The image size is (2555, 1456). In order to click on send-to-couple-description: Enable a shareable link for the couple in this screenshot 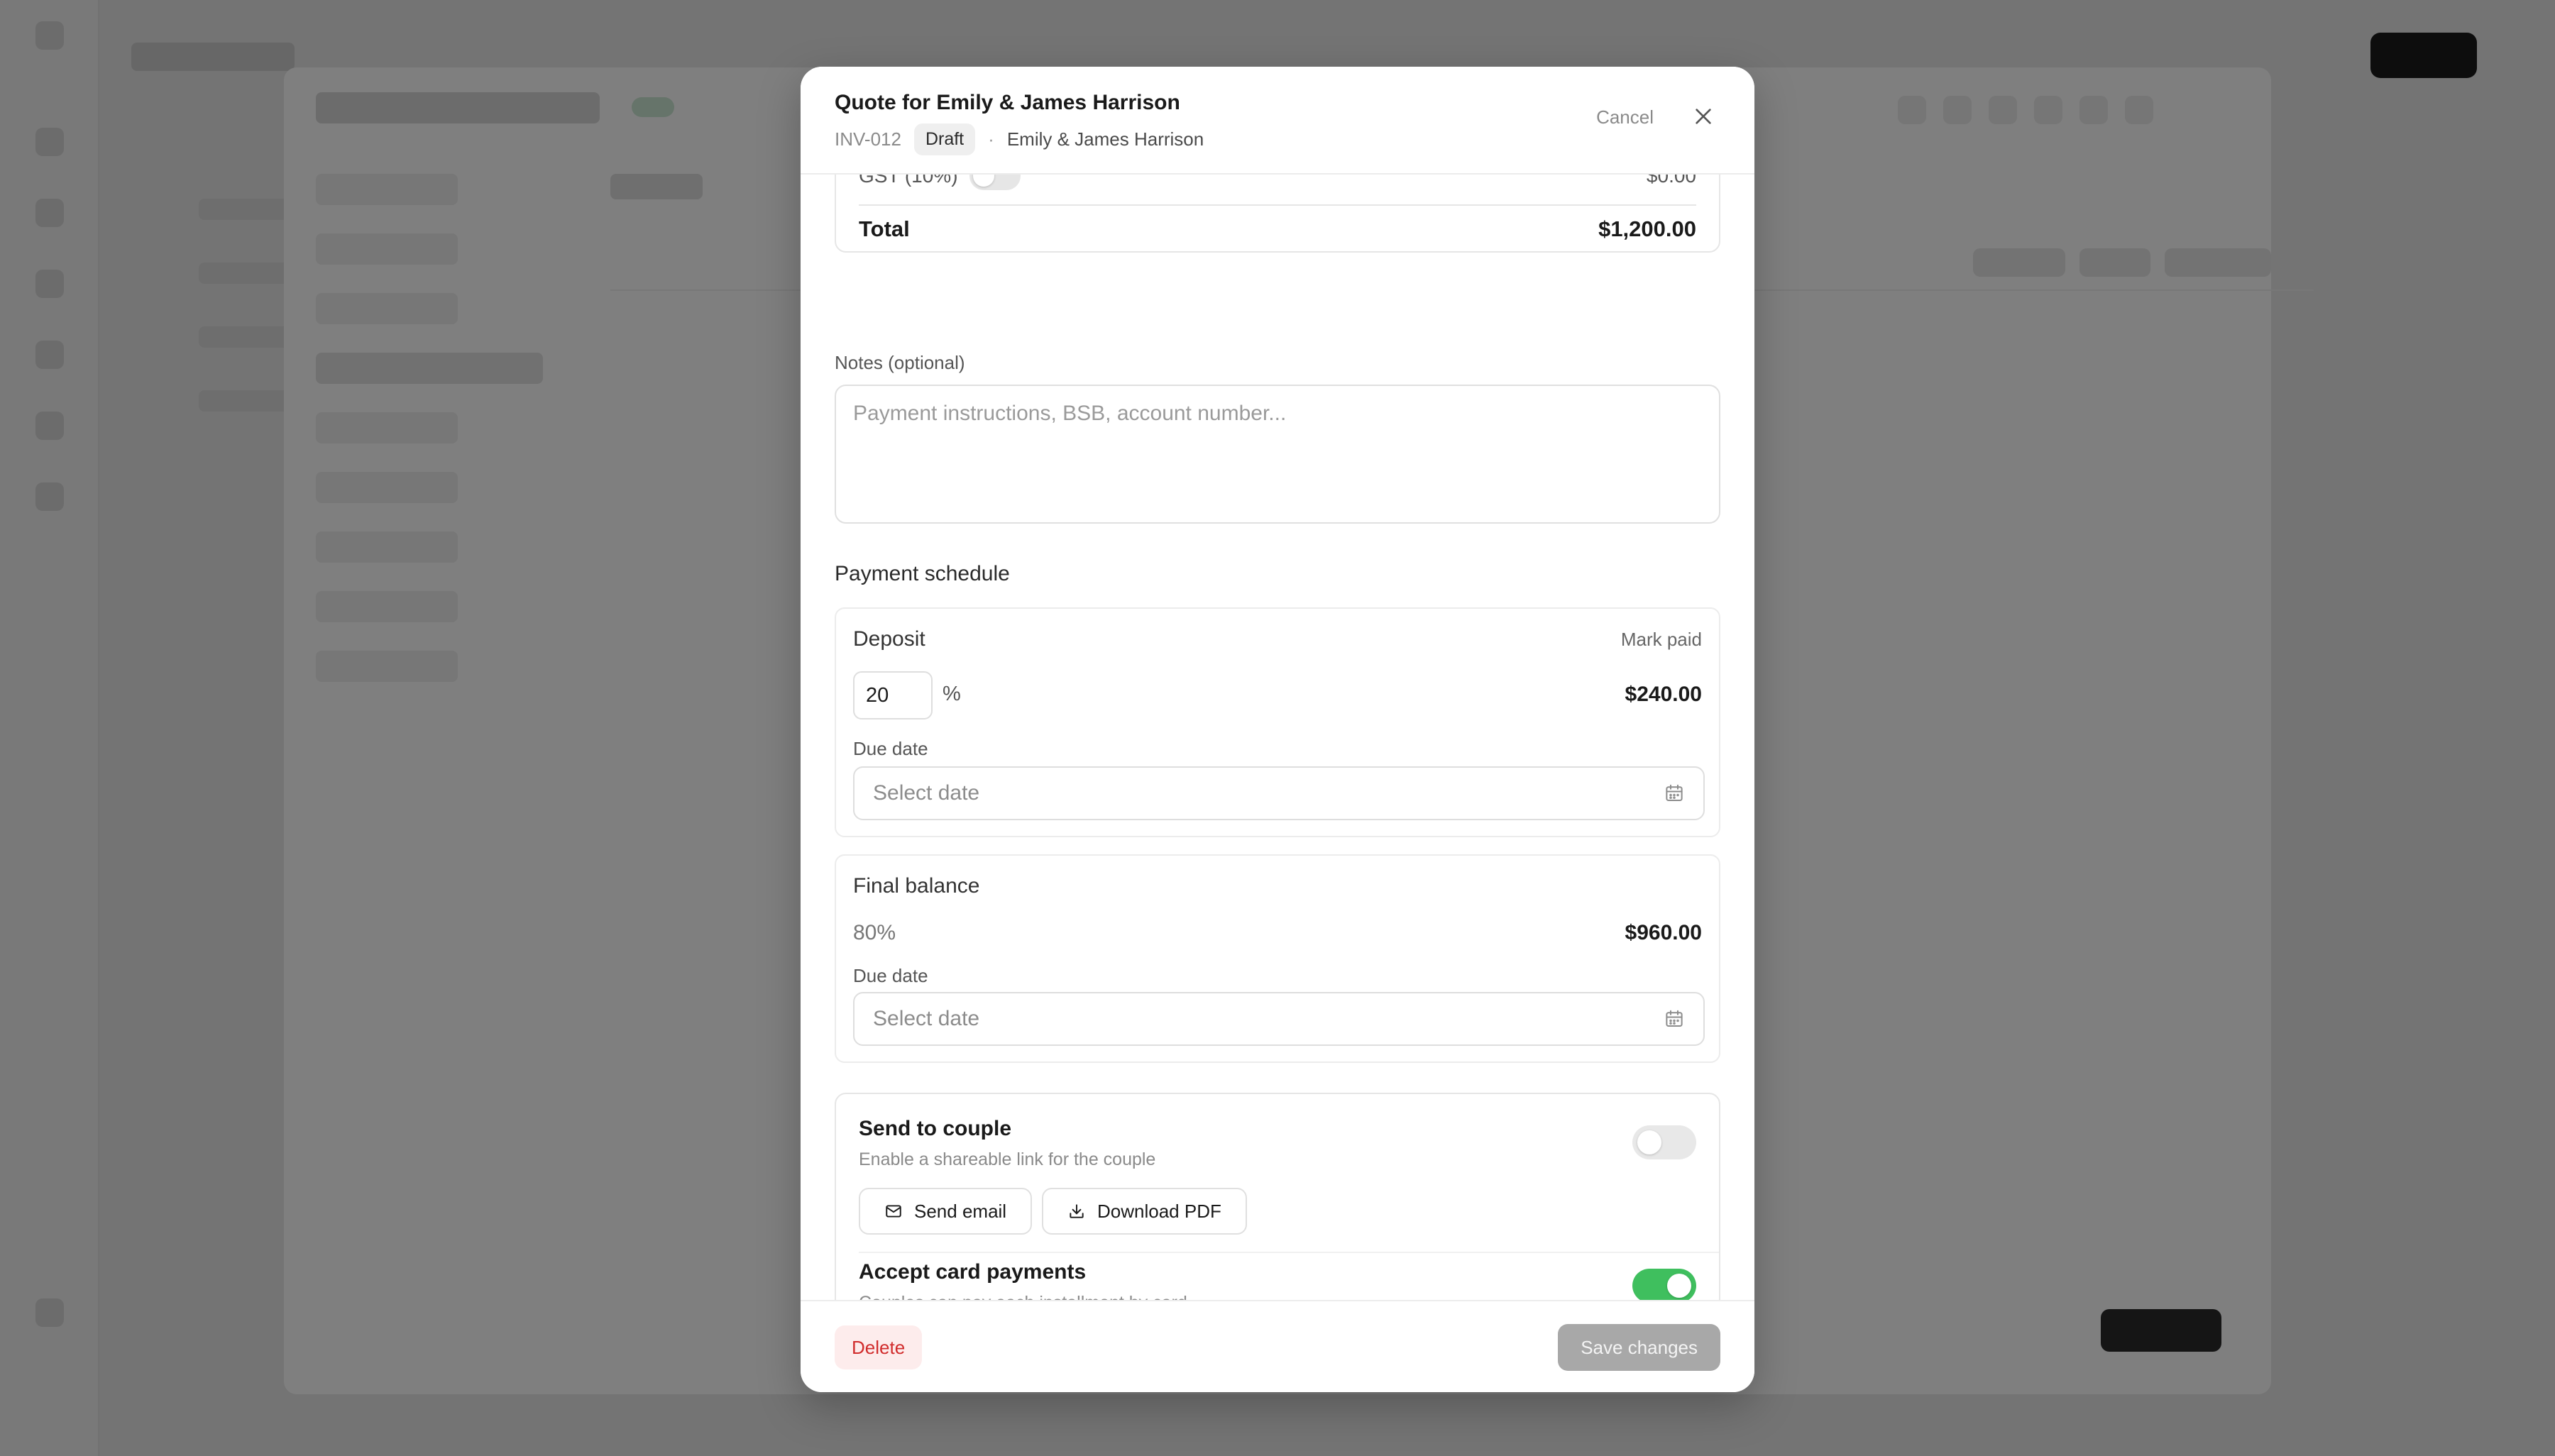, I will do `click(1007, 1159)`.